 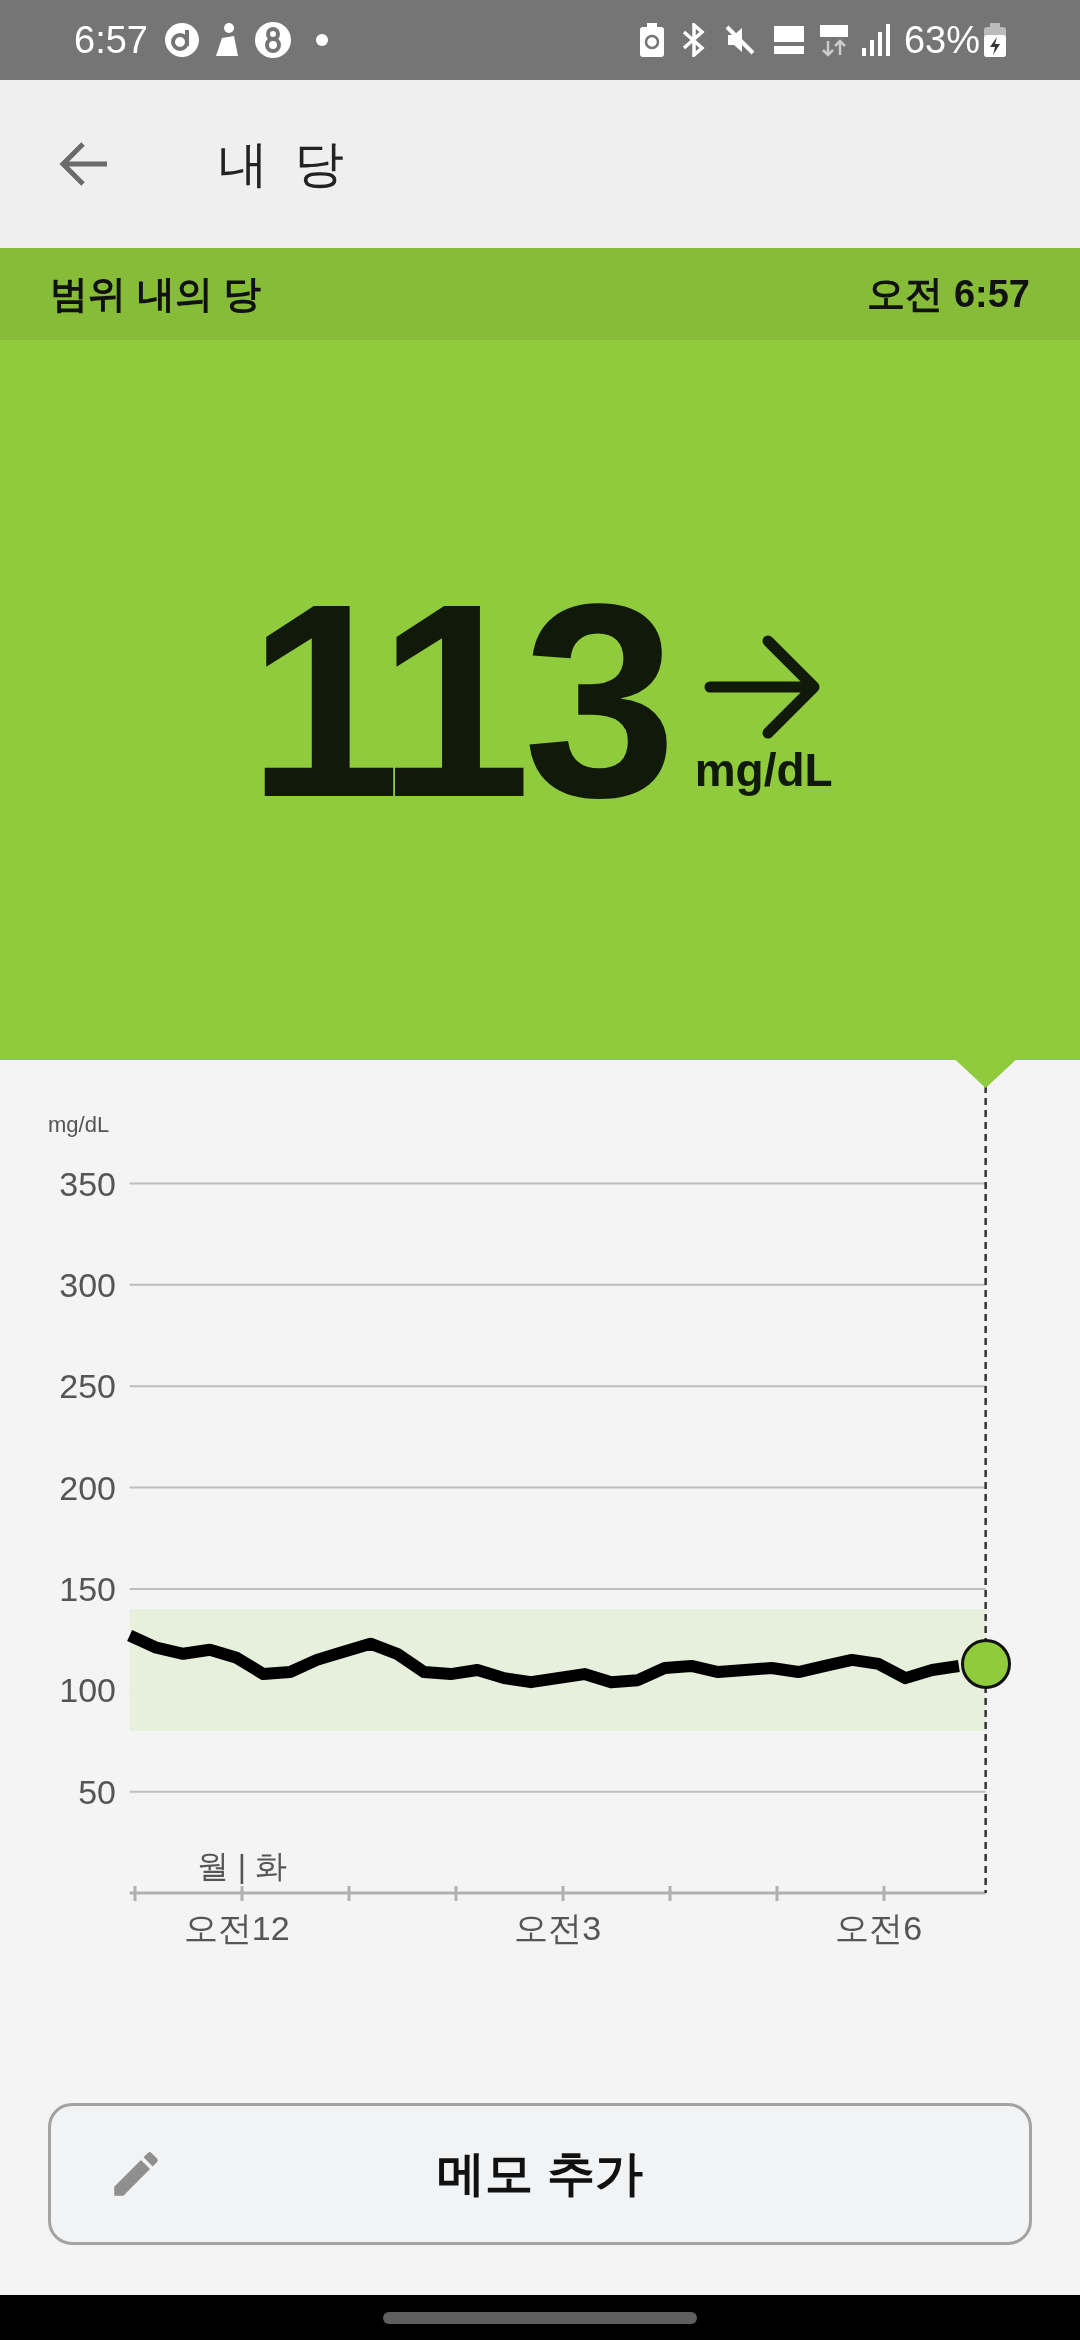 What do you see at coordinates (948, 294) in the screenshot?
I see `reading-time: 오전 6:57` at bounding box center [948, 294].